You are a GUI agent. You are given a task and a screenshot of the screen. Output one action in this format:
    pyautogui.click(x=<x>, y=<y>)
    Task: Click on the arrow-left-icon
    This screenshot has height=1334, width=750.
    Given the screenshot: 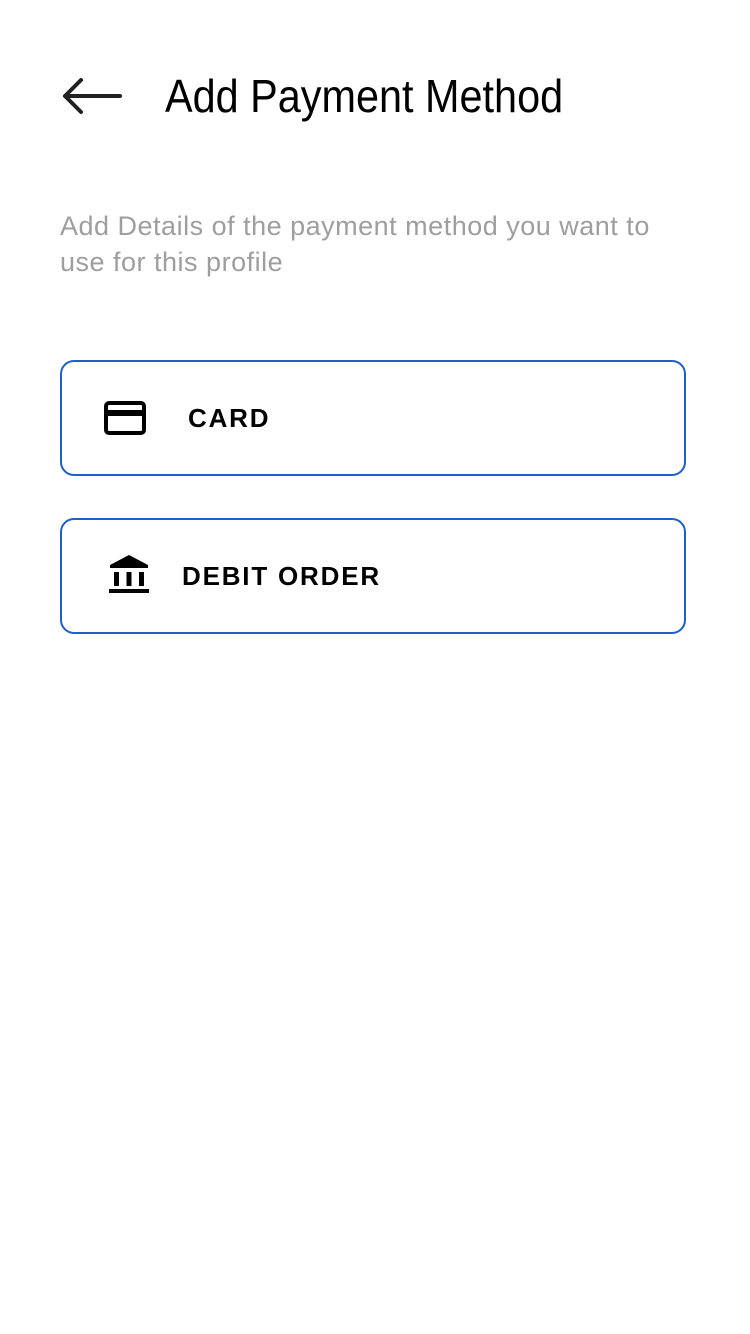 What is the action you would take?
    pyautogui.click(x=92, y=96)
    